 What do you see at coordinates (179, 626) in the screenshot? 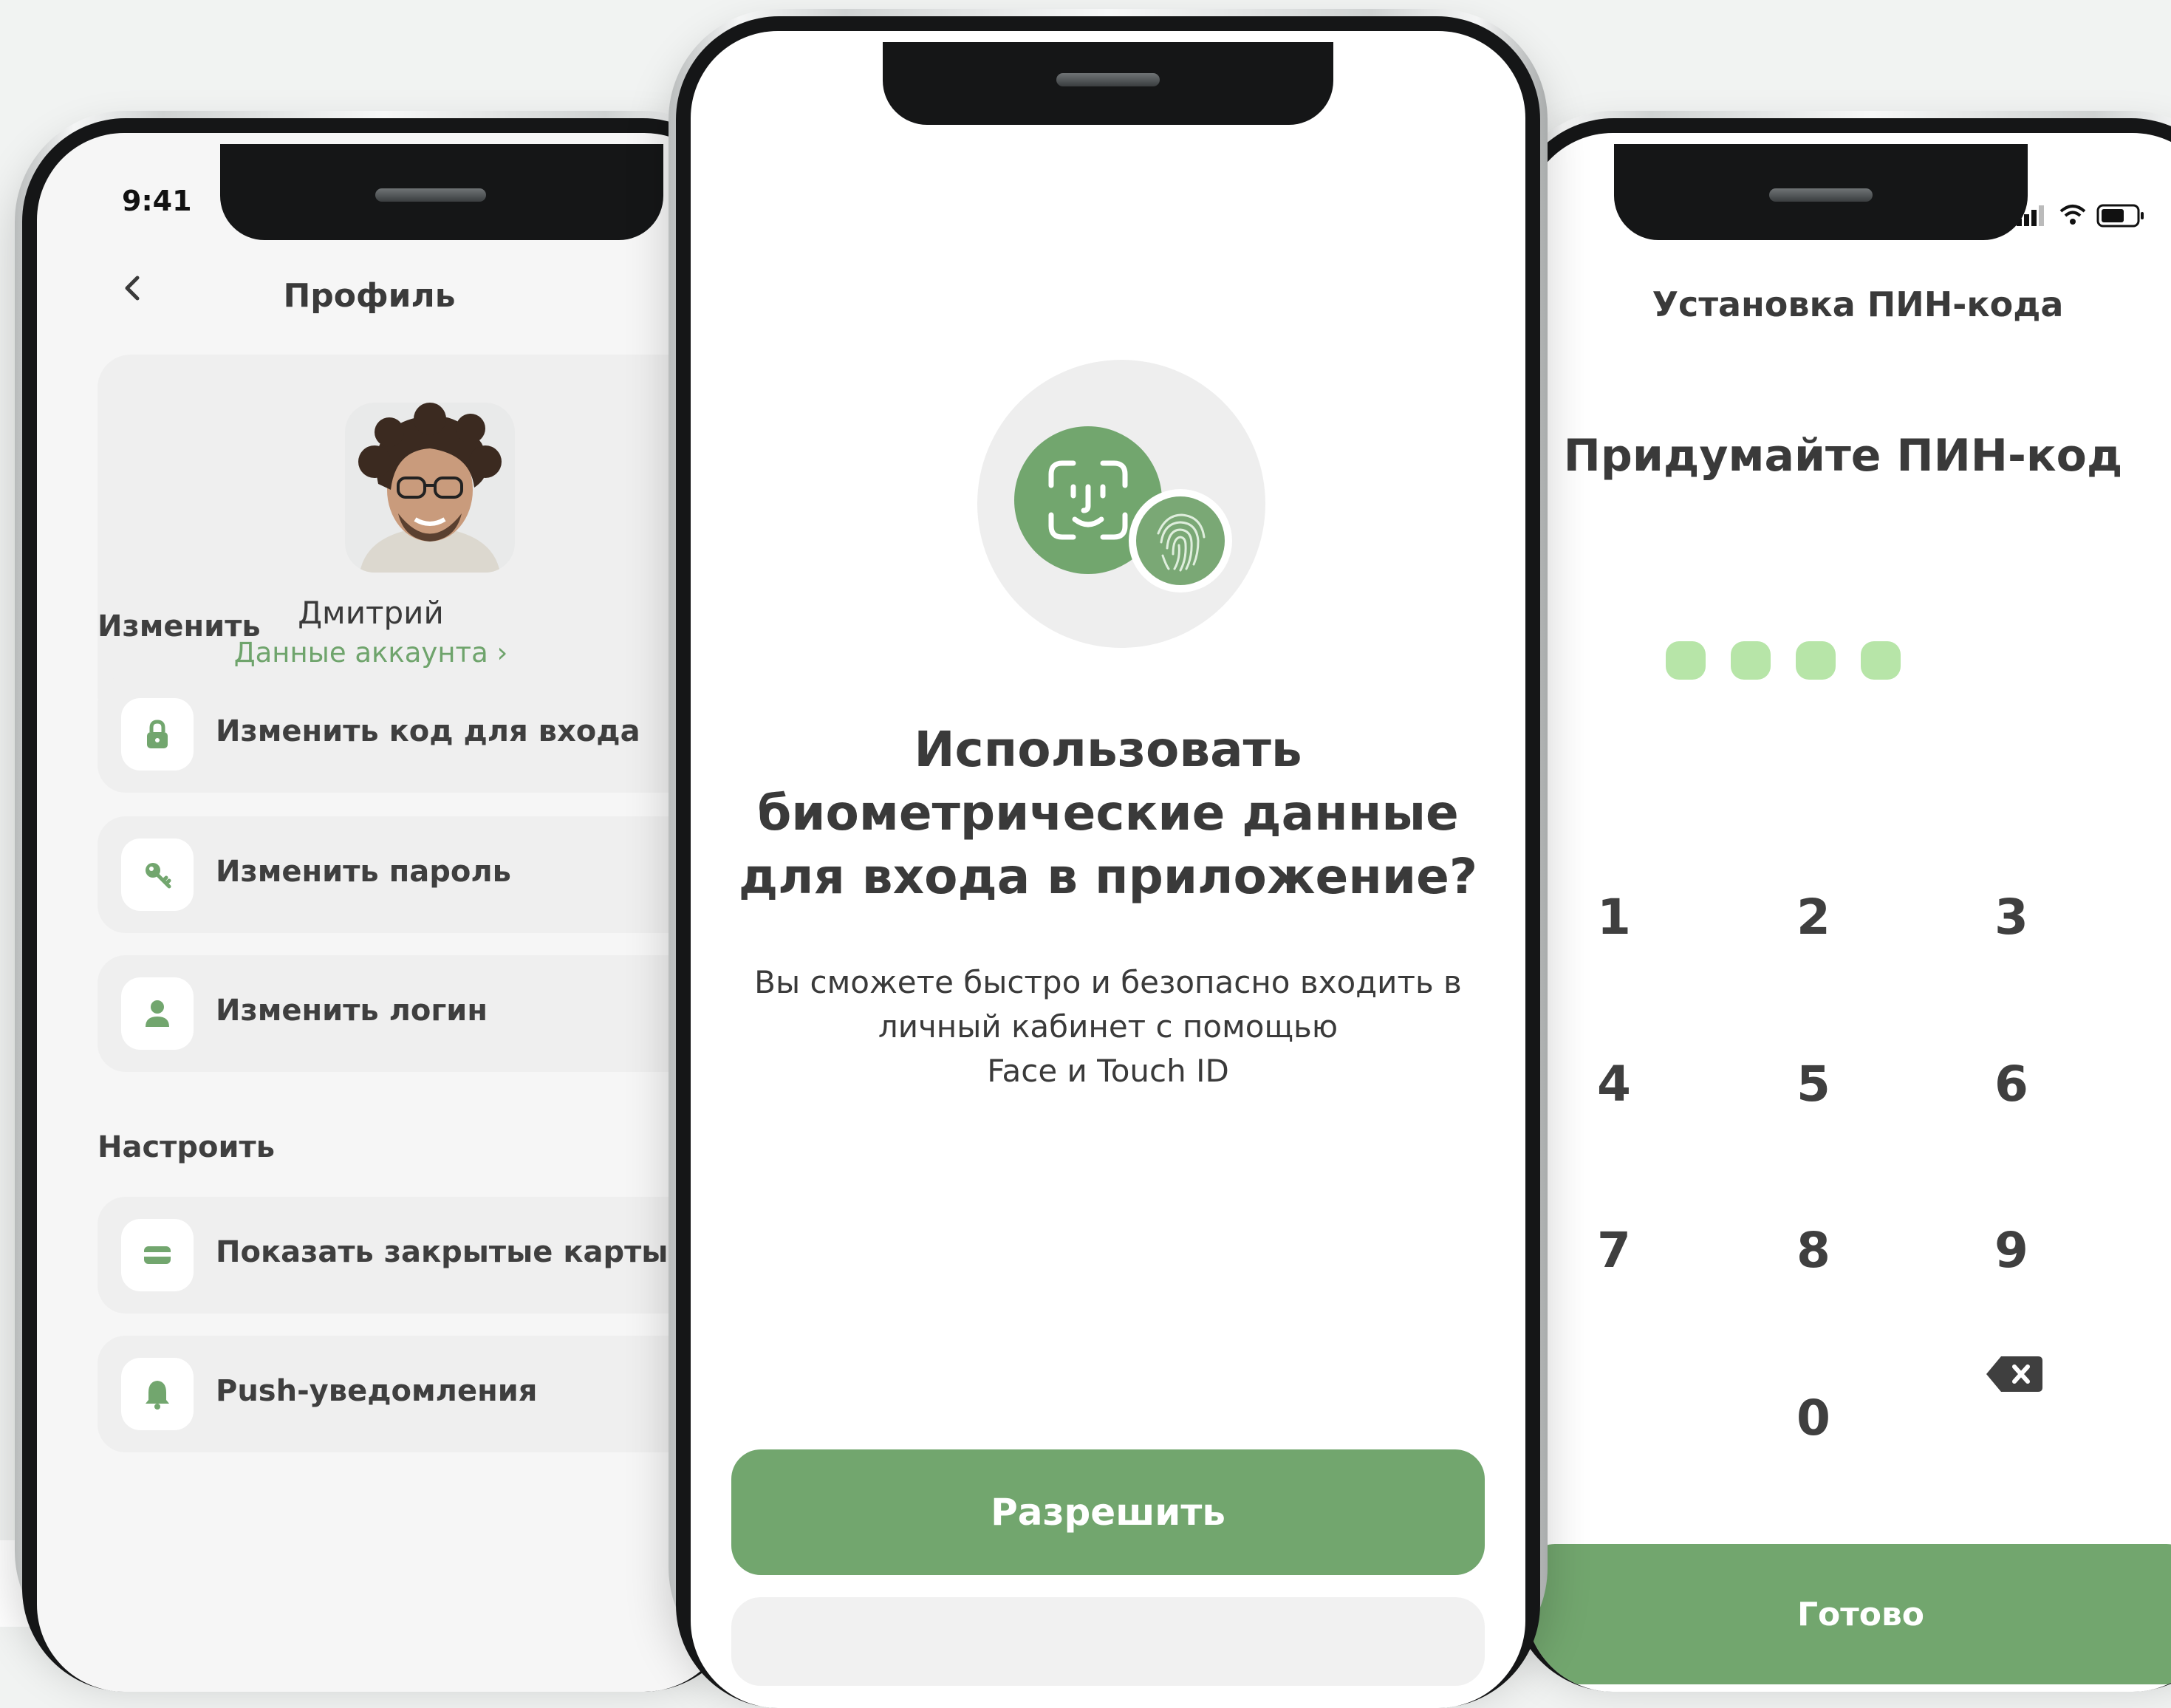
I see `section-change-label: Изменить` at bounding box center [179, 626].